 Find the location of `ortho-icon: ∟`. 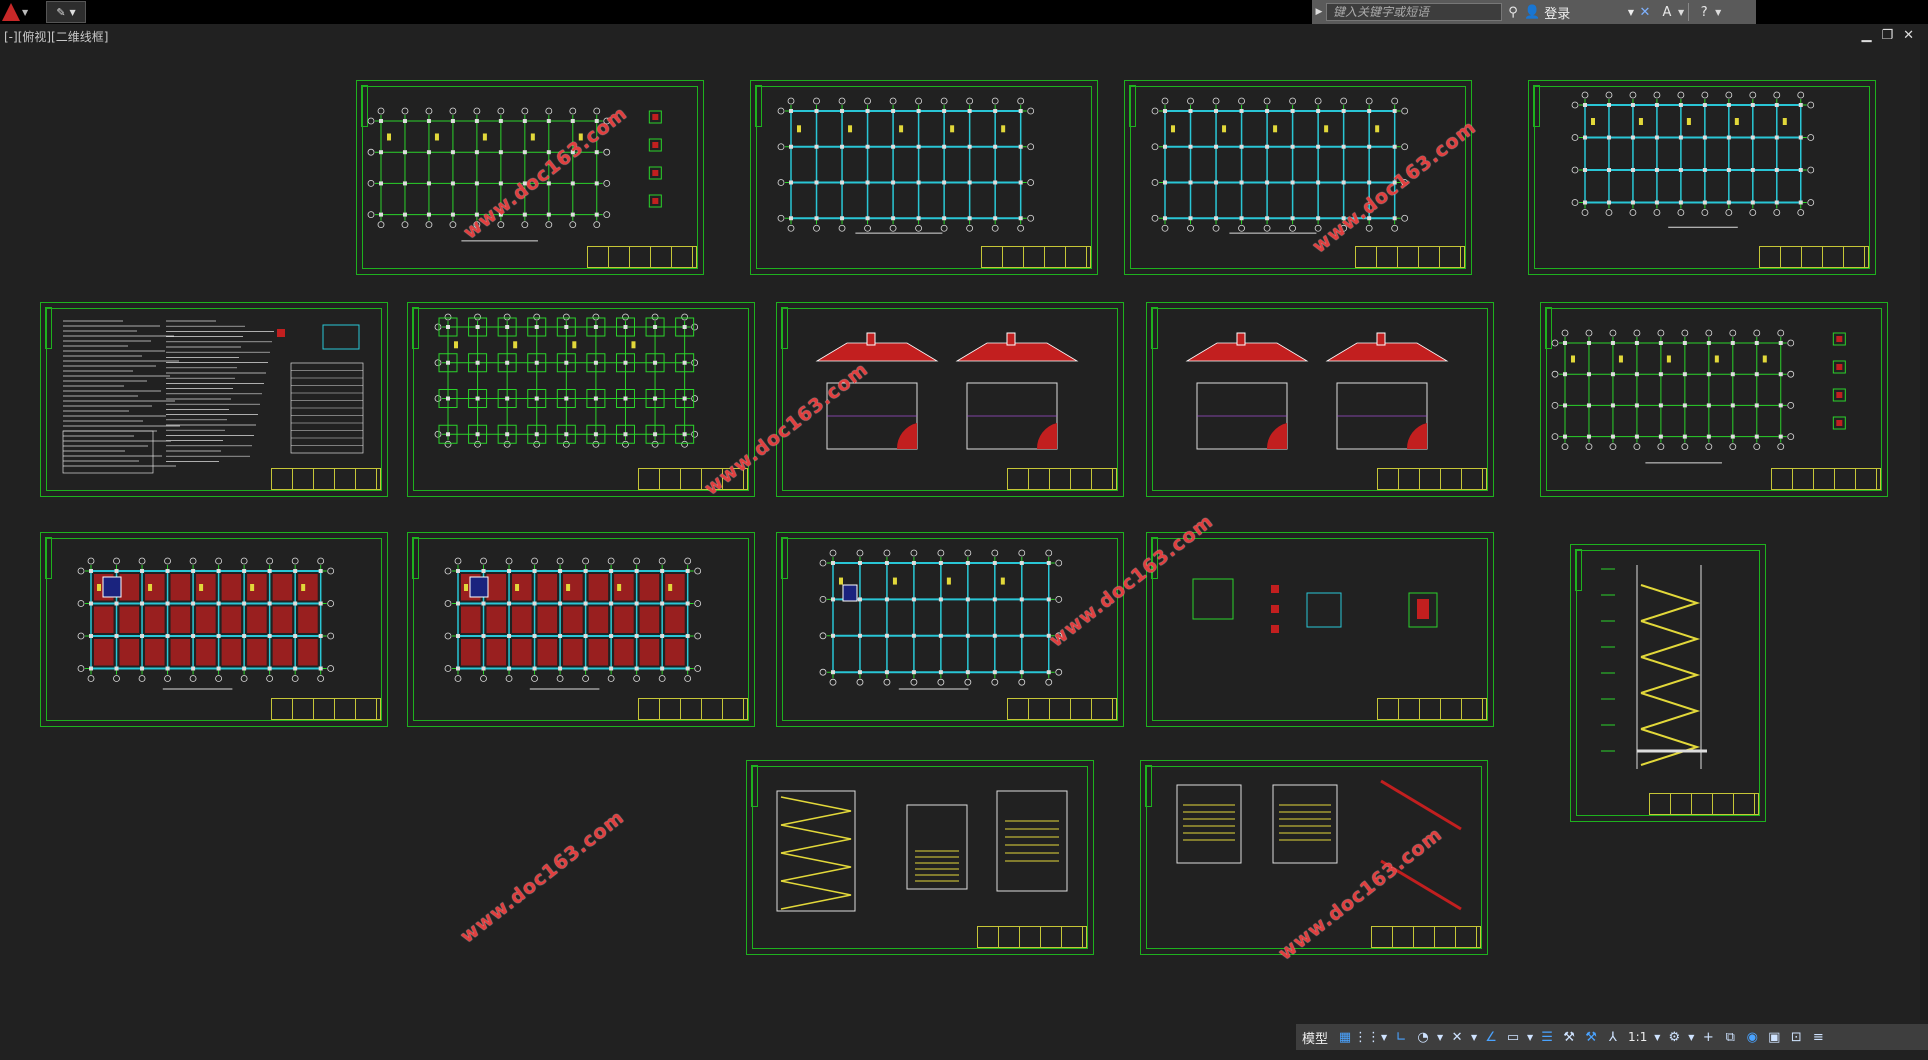

ortho-icon: ∟ is located at coordinates (1401, 1037).